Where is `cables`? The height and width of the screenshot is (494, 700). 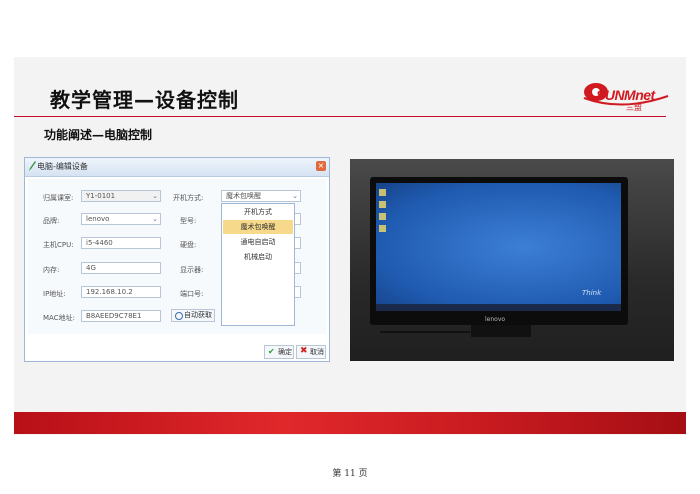
cables is located at coordinates (425, 346).